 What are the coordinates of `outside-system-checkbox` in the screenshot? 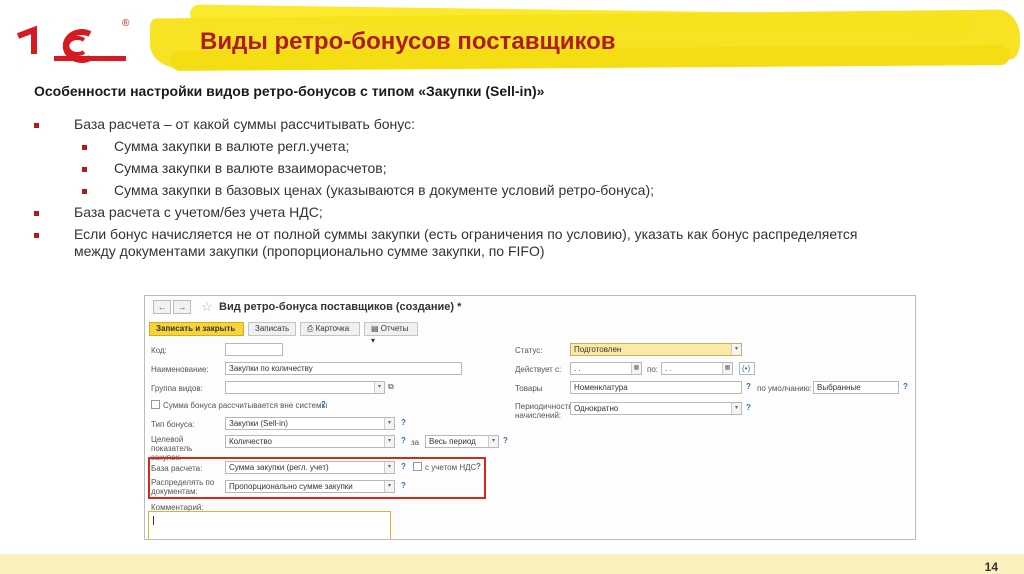 It's located at (155, 404).